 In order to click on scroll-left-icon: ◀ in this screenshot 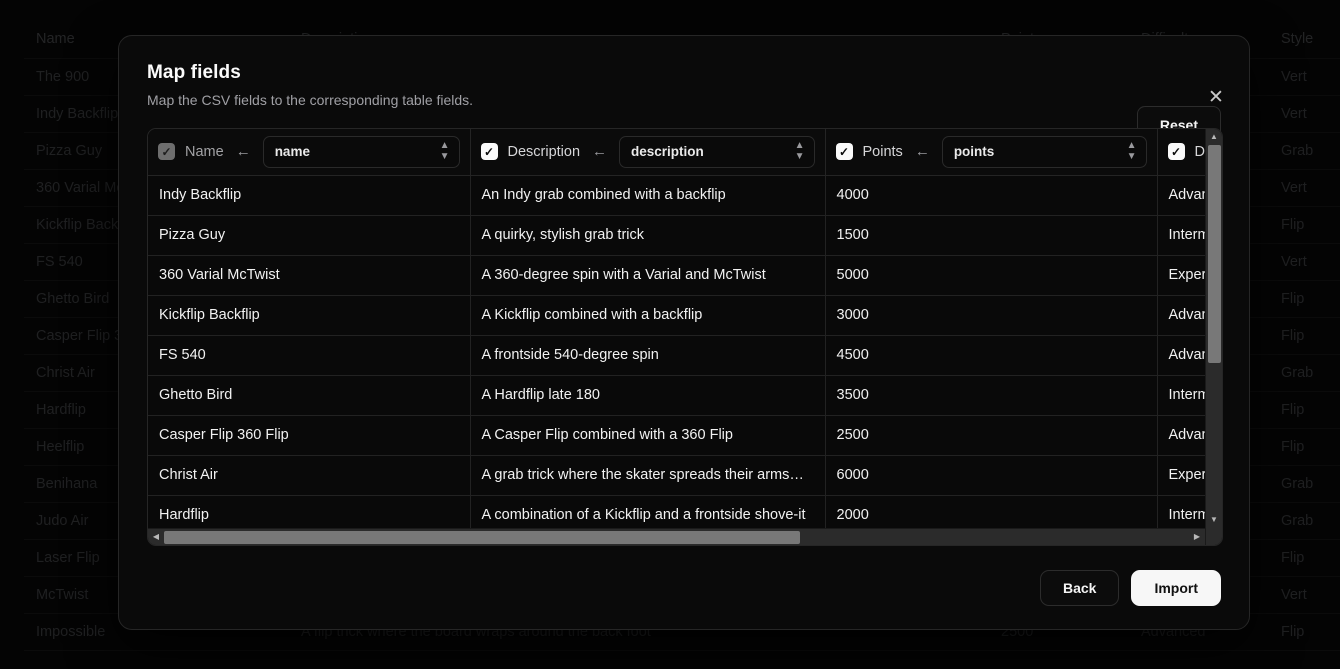, I will do `click(156, 537)`.